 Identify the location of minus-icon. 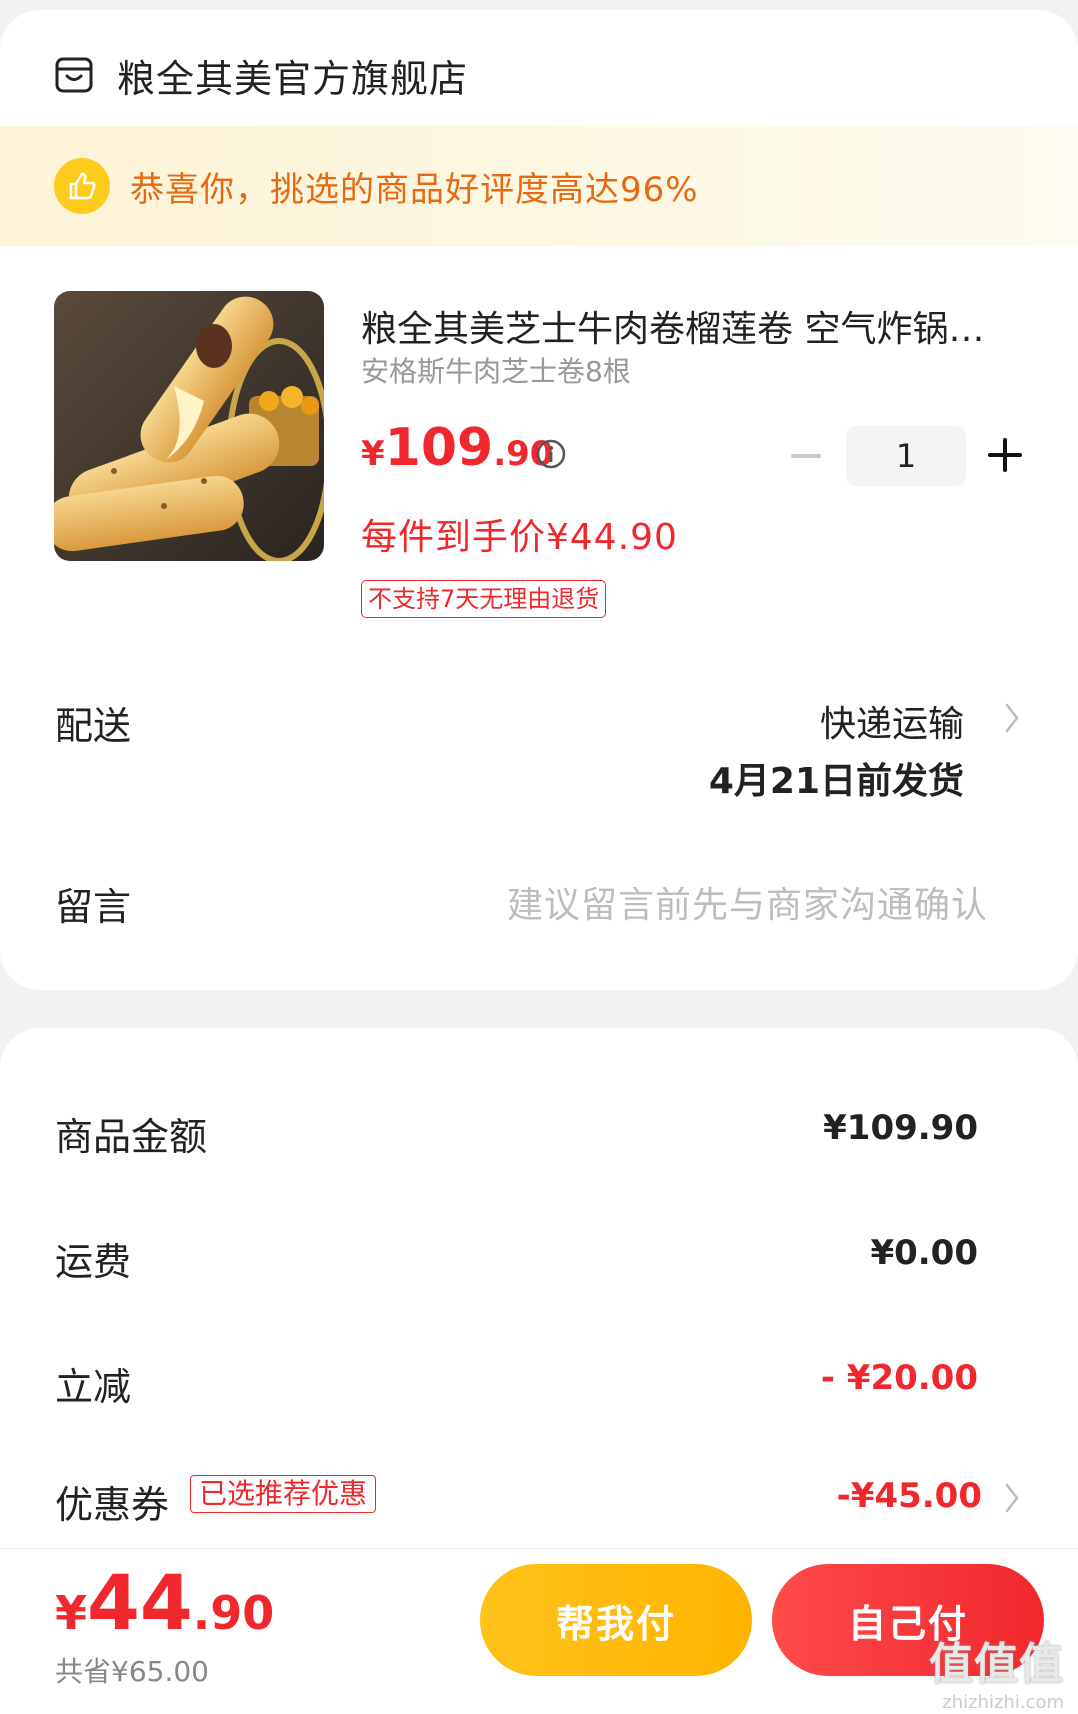
(806, 456).